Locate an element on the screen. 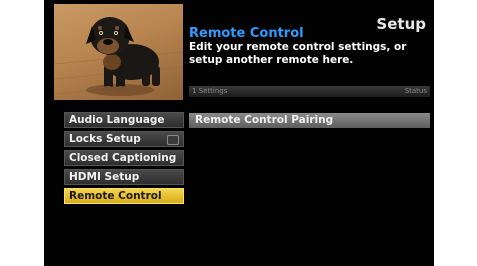 This screenshot has height=266, width=477. menu-item-label: Closed Captioning is located at coordinates (123, 158).